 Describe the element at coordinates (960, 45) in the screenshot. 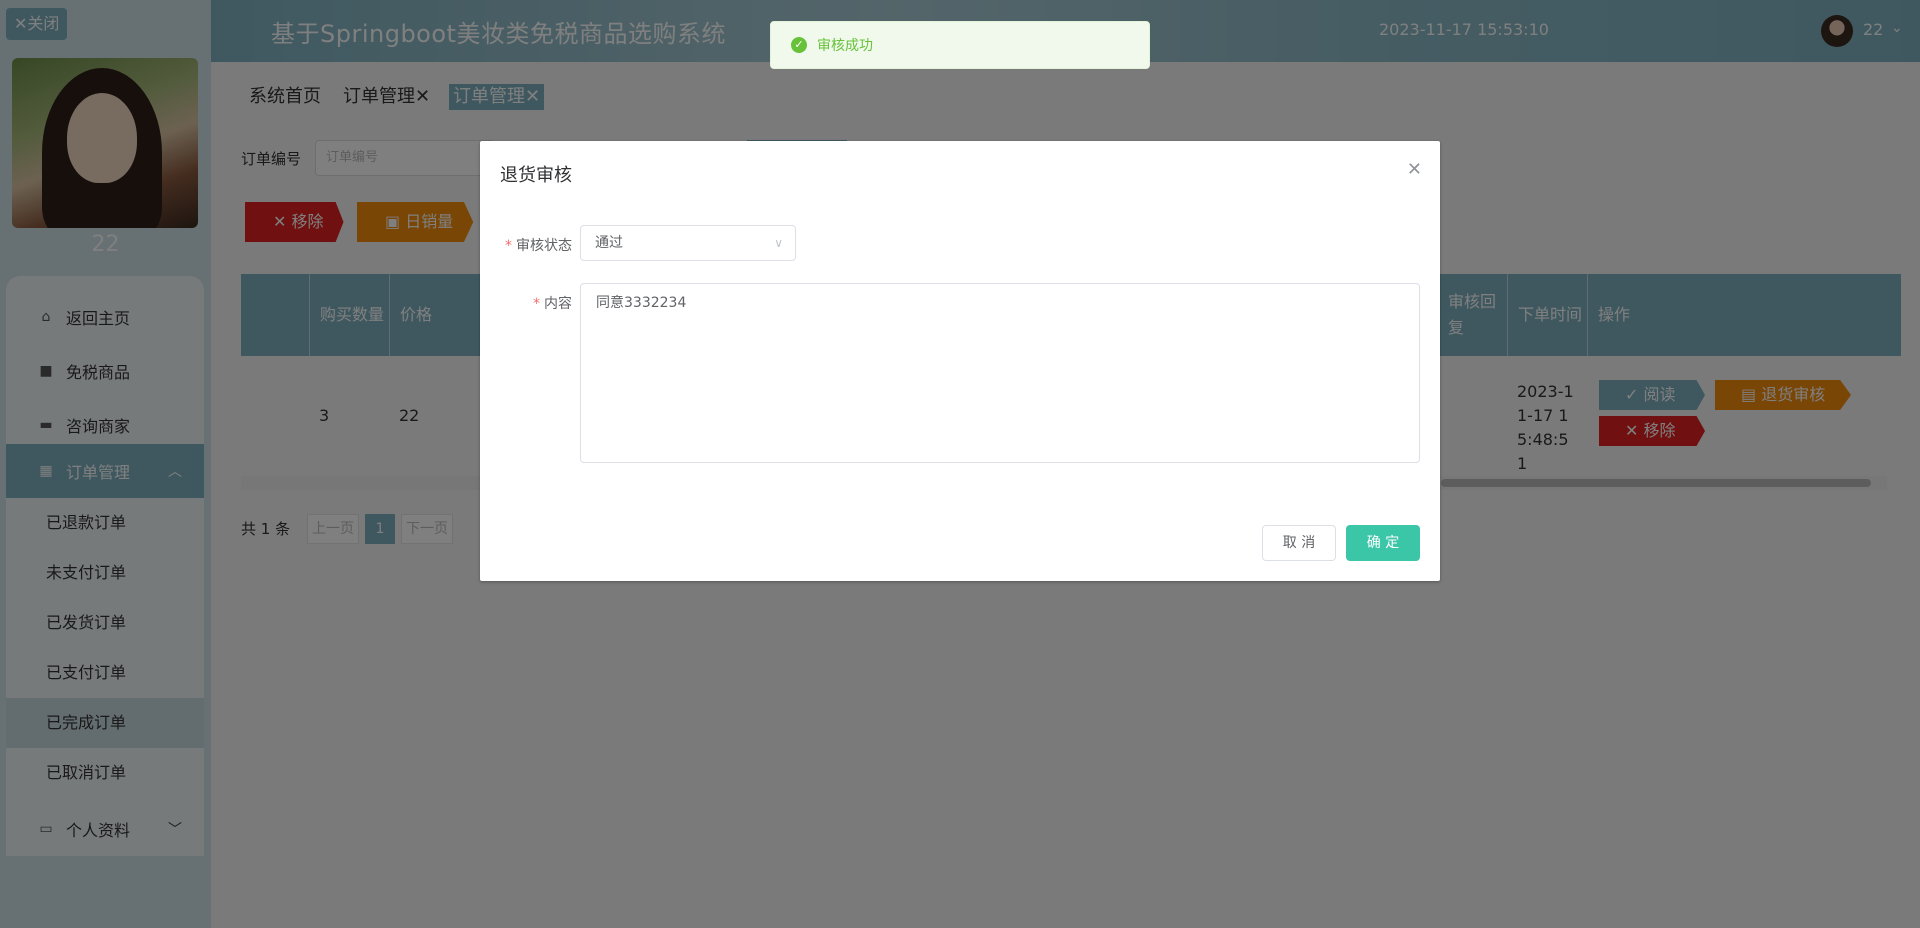

I see `success-toast: ✓ 审核成功` at that location.